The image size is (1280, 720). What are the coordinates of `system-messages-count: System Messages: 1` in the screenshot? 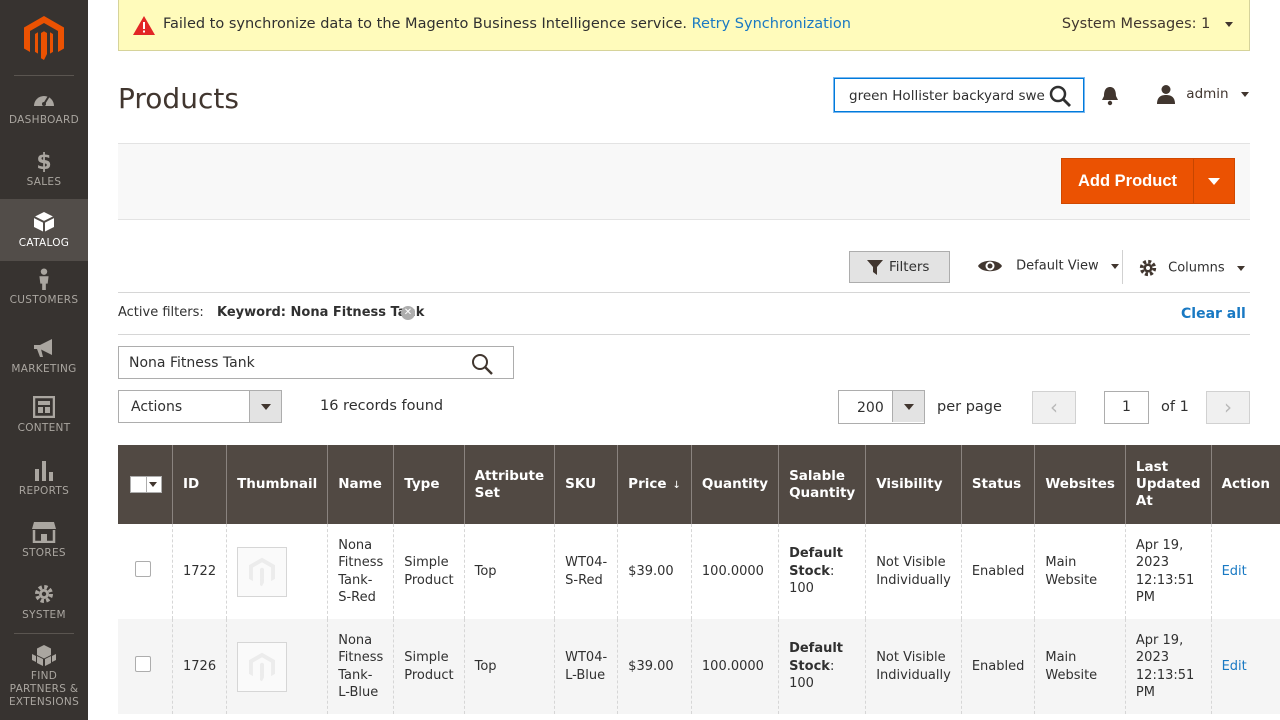 It's located at (1136, 24).